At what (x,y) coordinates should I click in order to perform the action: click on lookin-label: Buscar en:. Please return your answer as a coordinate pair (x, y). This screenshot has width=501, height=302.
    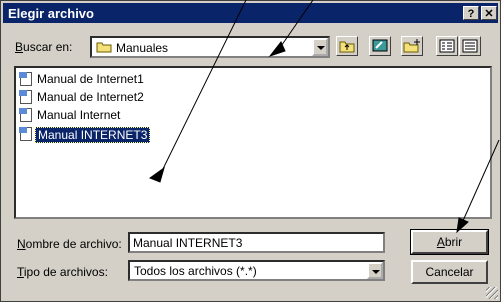
    Looking at the image, I should click on (44, 47).